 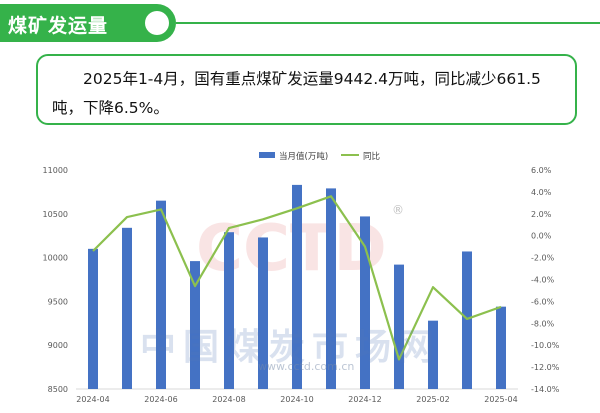 I want to click on x-tick-label: 2024-12, so click(x=364, y=399).